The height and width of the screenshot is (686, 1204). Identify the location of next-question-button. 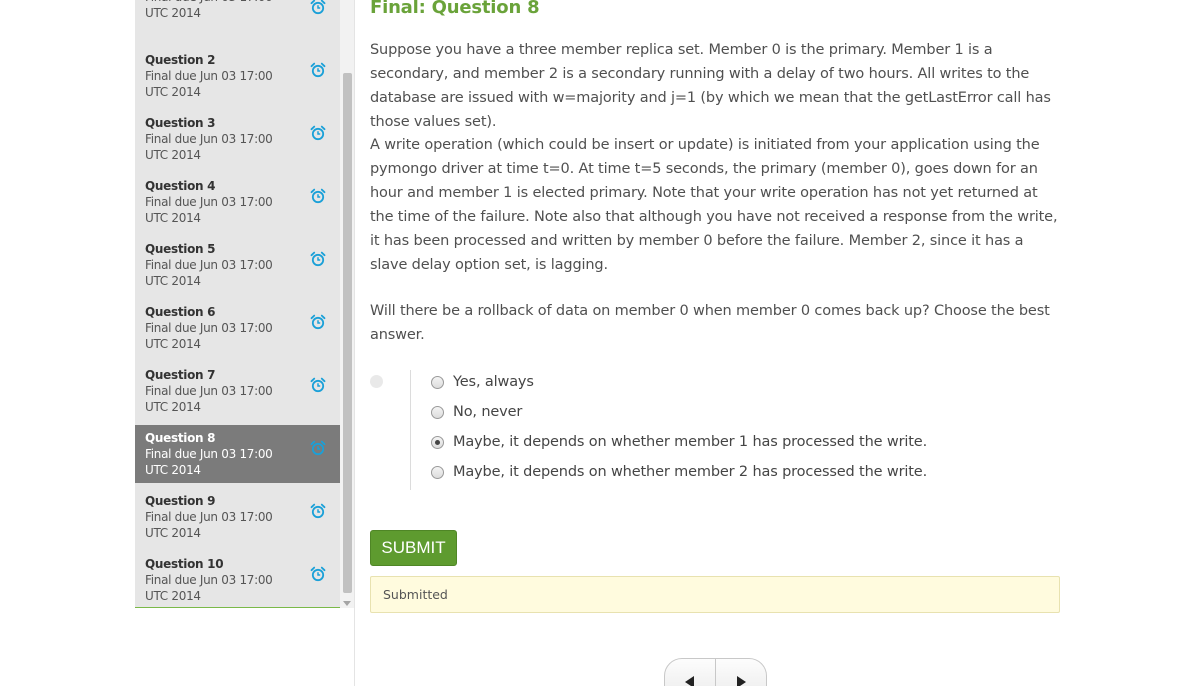
(741, 672).